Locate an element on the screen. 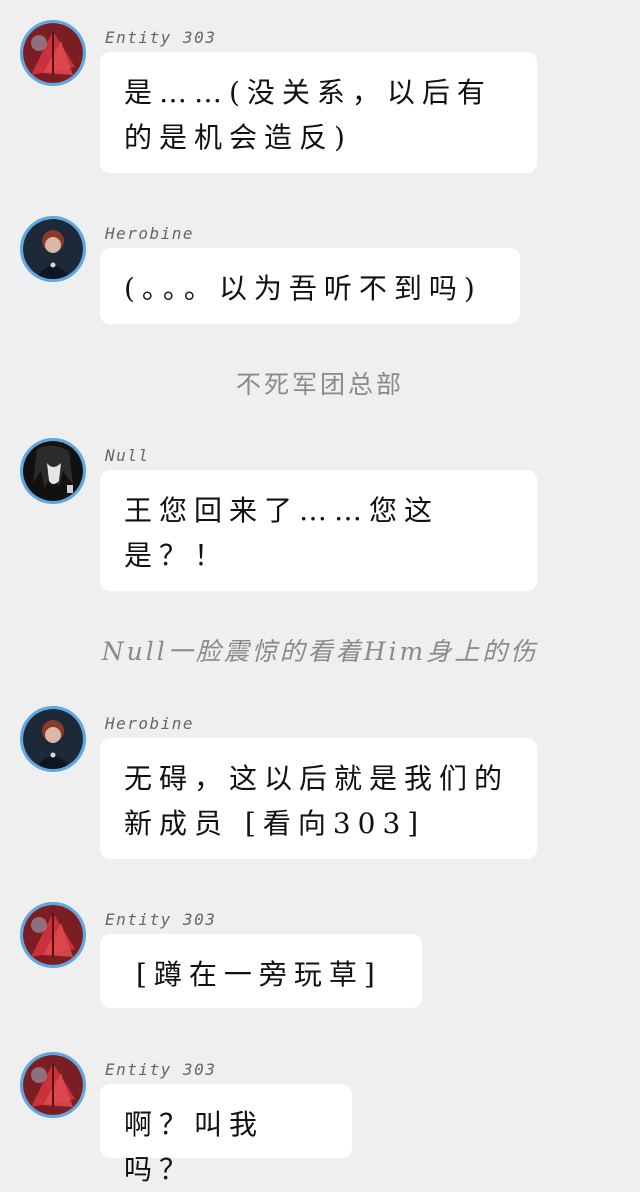 This screenshot has height=1192, width=640. black-hair-avatar-icon is located at coordinates (53, 471).